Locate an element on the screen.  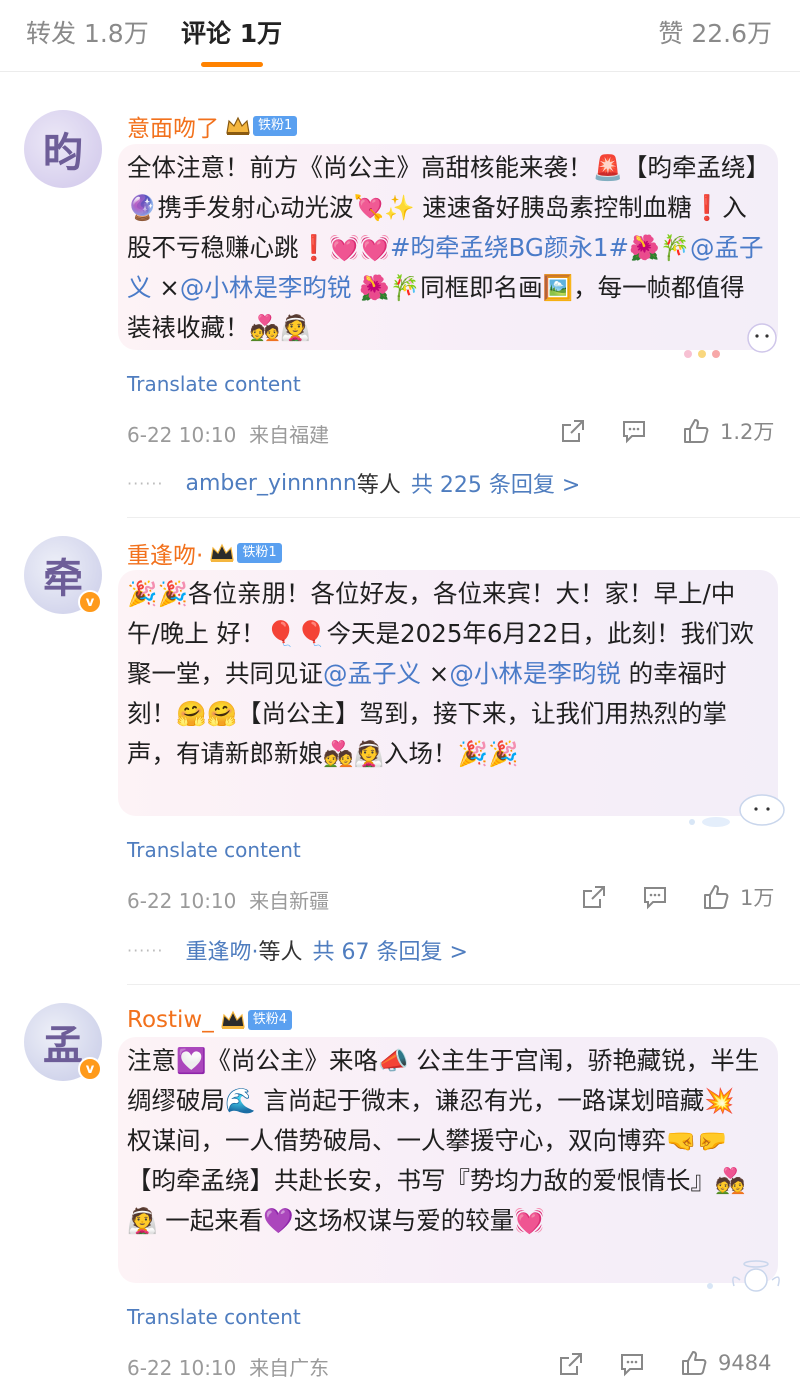
text-segment: 🌺🎋 is located at coordinates (660, 247).